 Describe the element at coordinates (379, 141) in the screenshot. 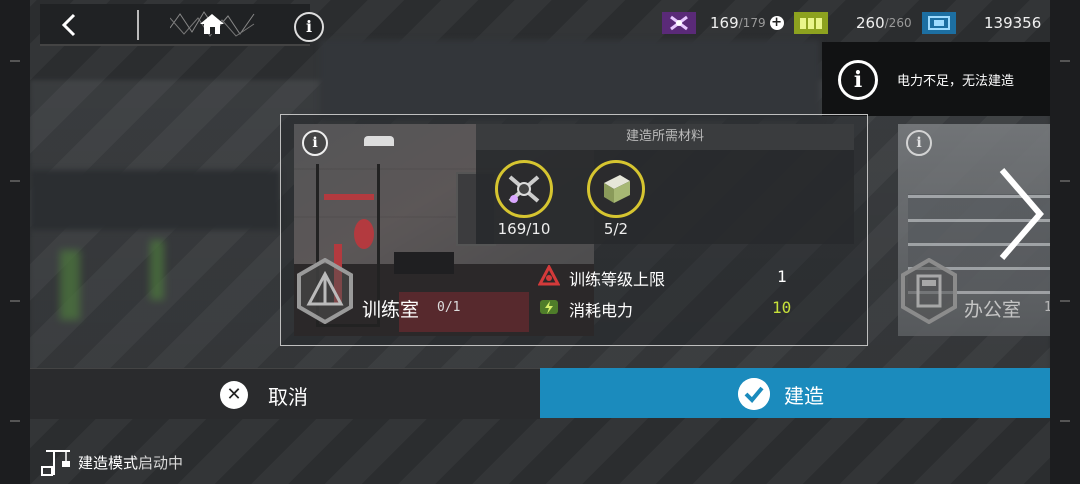

I see `lamp-icon` at that location.